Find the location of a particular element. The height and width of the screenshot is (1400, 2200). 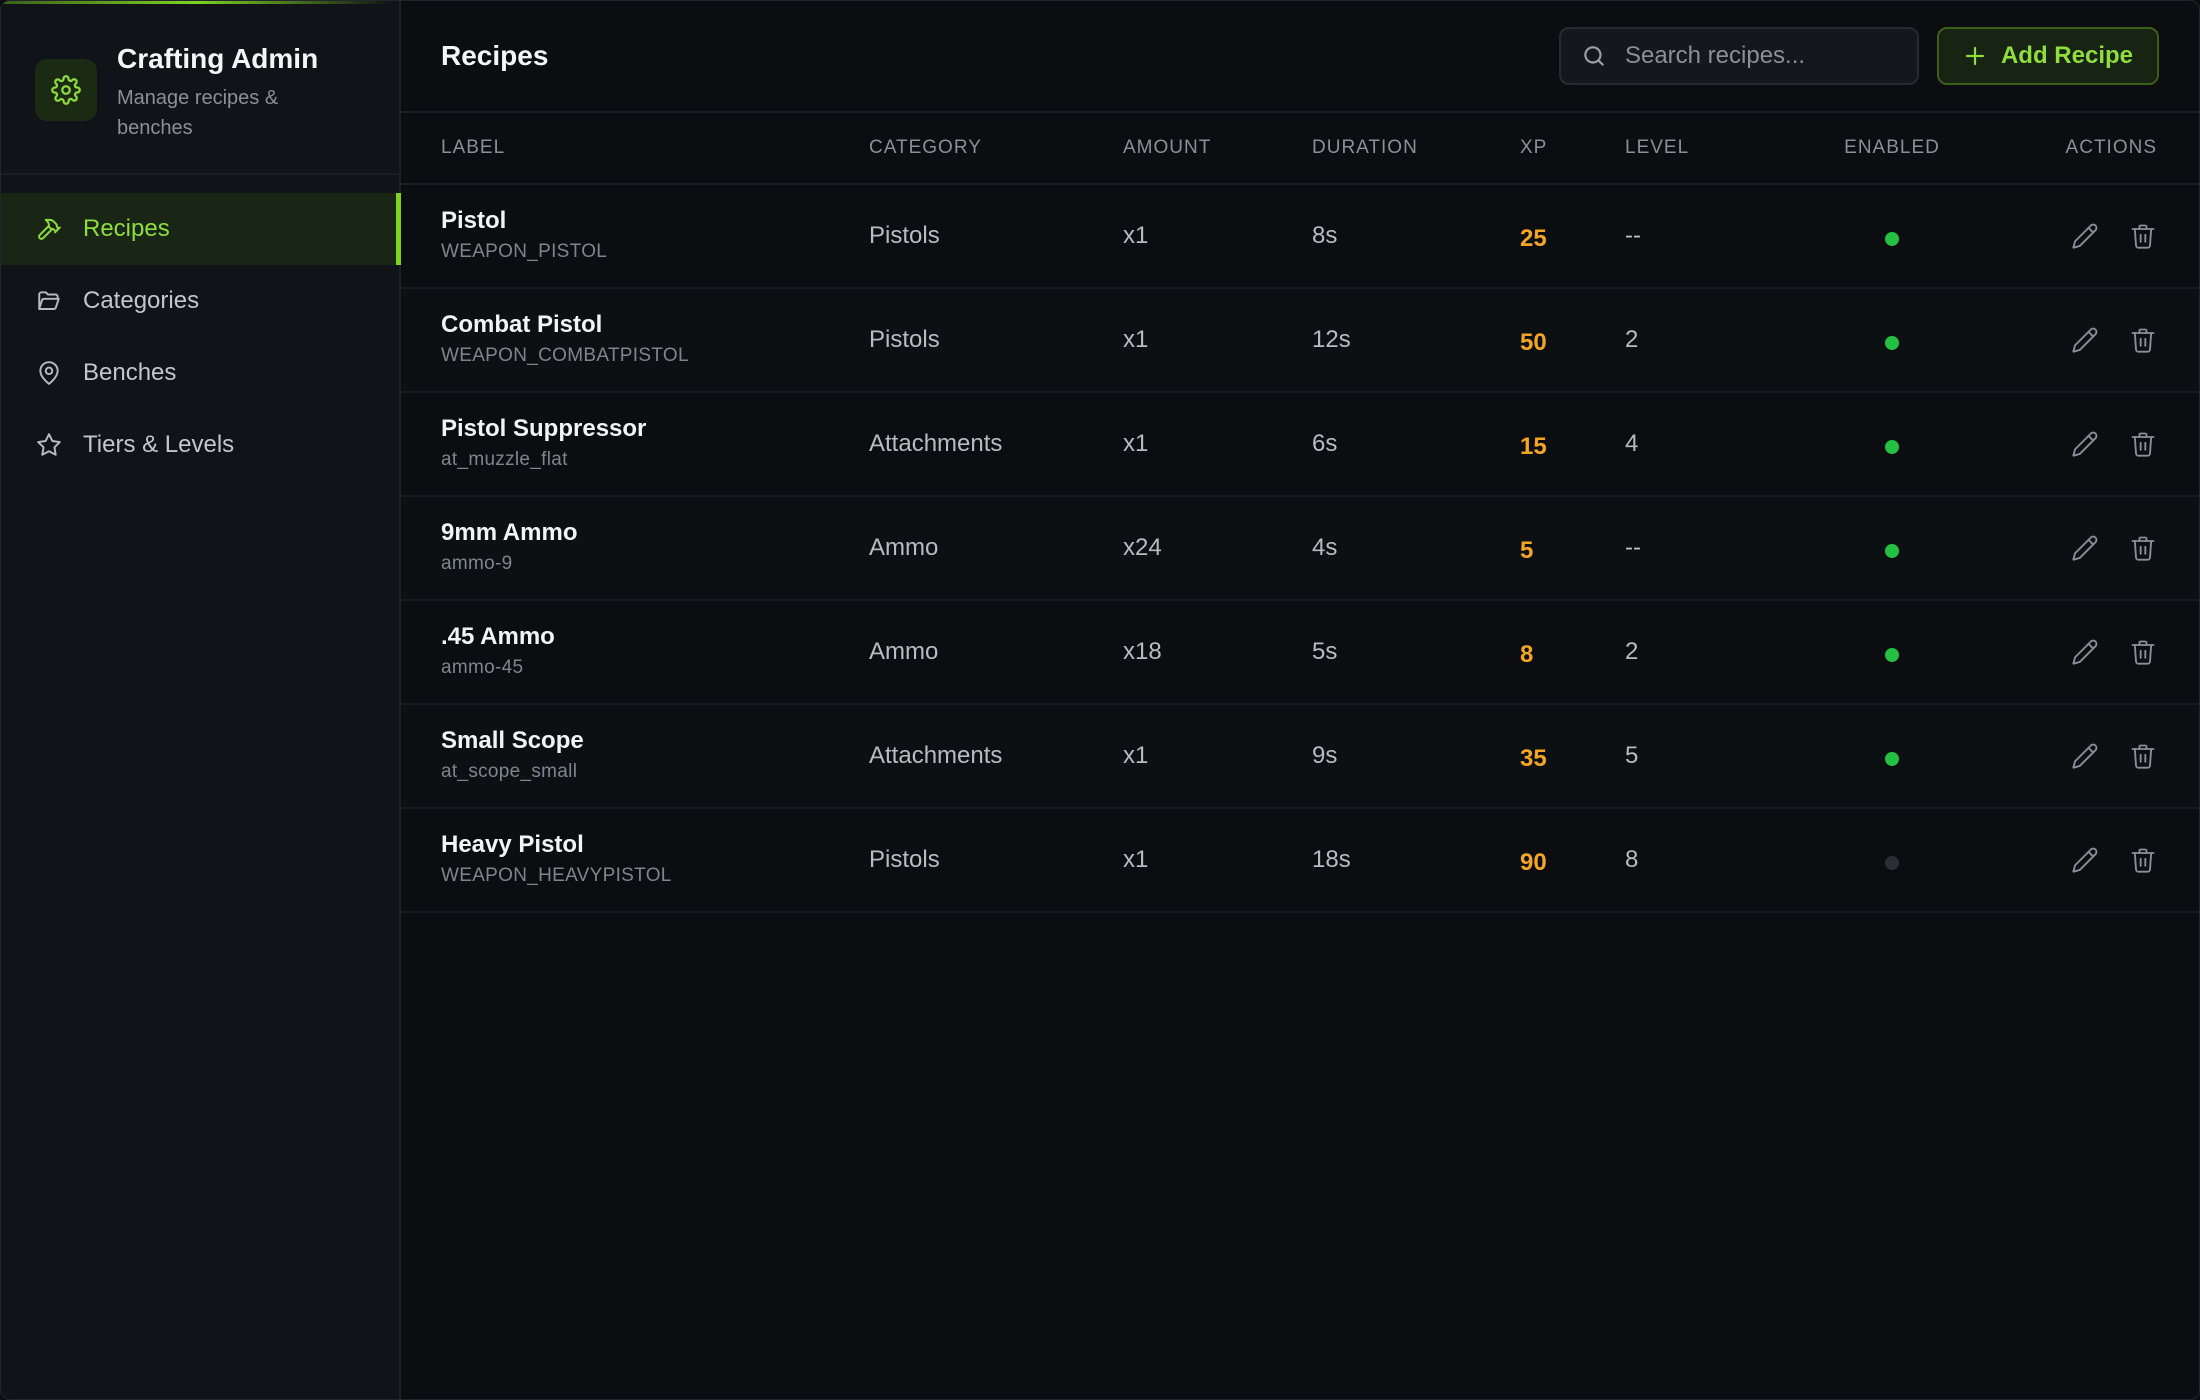

sidebar-item-benches: Benches is located at coordinates (200, 373).